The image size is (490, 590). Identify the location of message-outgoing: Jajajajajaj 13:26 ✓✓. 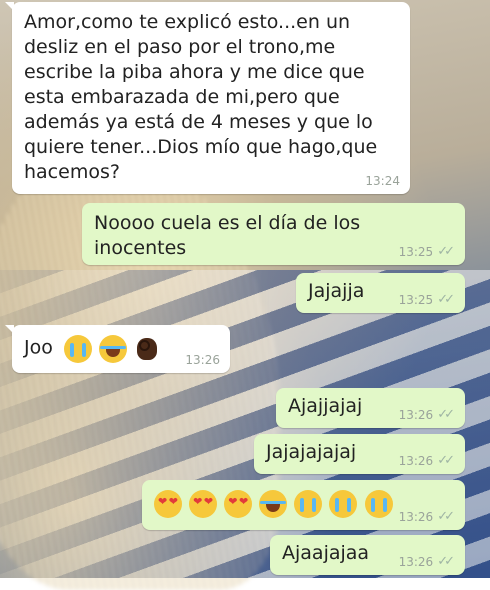
(359, 454).